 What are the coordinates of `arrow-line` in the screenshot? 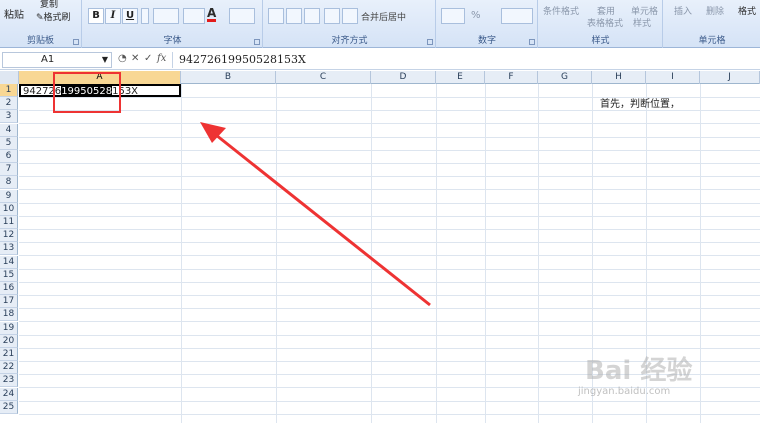 It's located at (323, 220).